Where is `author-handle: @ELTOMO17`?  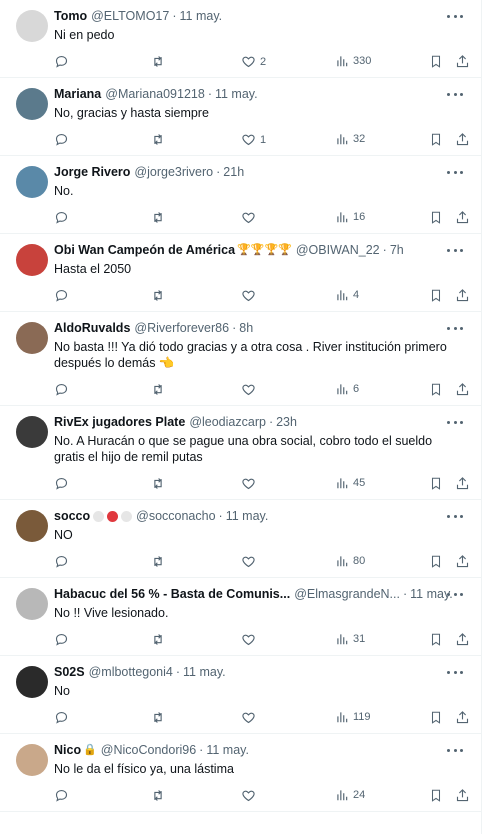
author-handle: @ELTOMO17 is located at coordinates (130, 16).